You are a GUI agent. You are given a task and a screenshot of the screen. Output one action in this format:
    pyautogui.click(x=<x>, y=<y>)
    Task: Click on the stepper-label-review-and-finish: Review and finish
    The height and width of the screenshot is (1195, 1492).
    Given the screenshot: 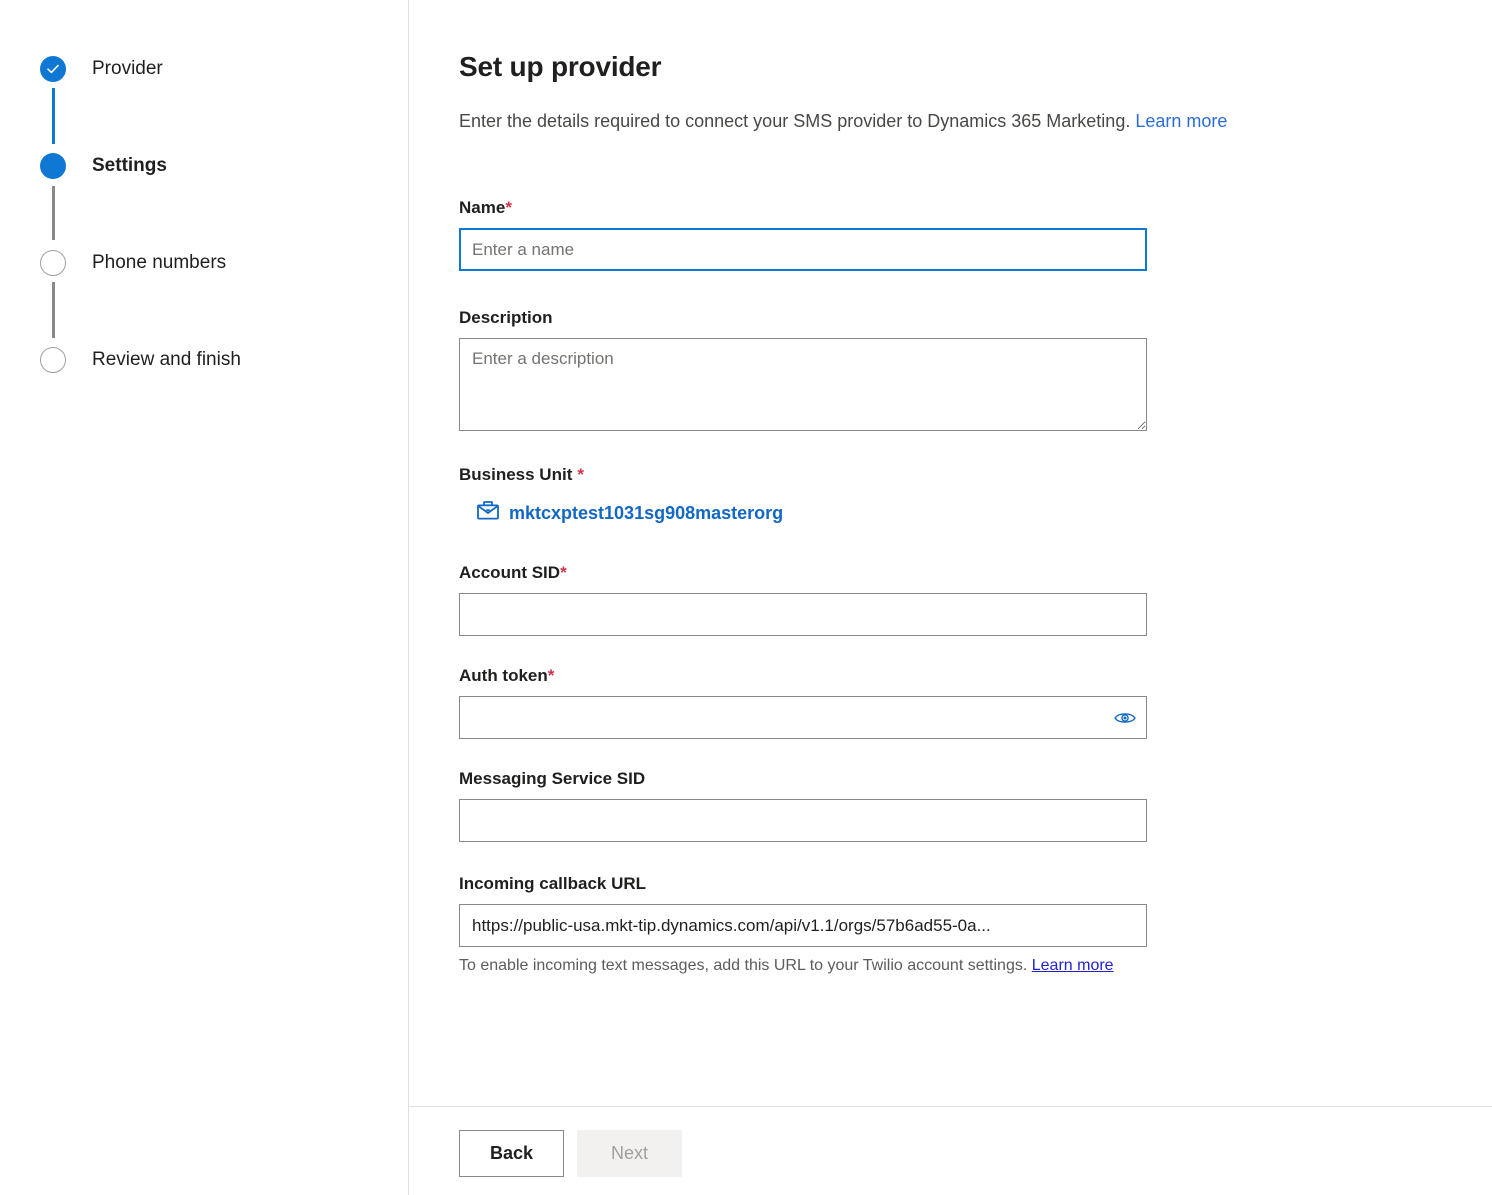 What is the action you would take?
    pyautogui.click(x=166, y=359)
    